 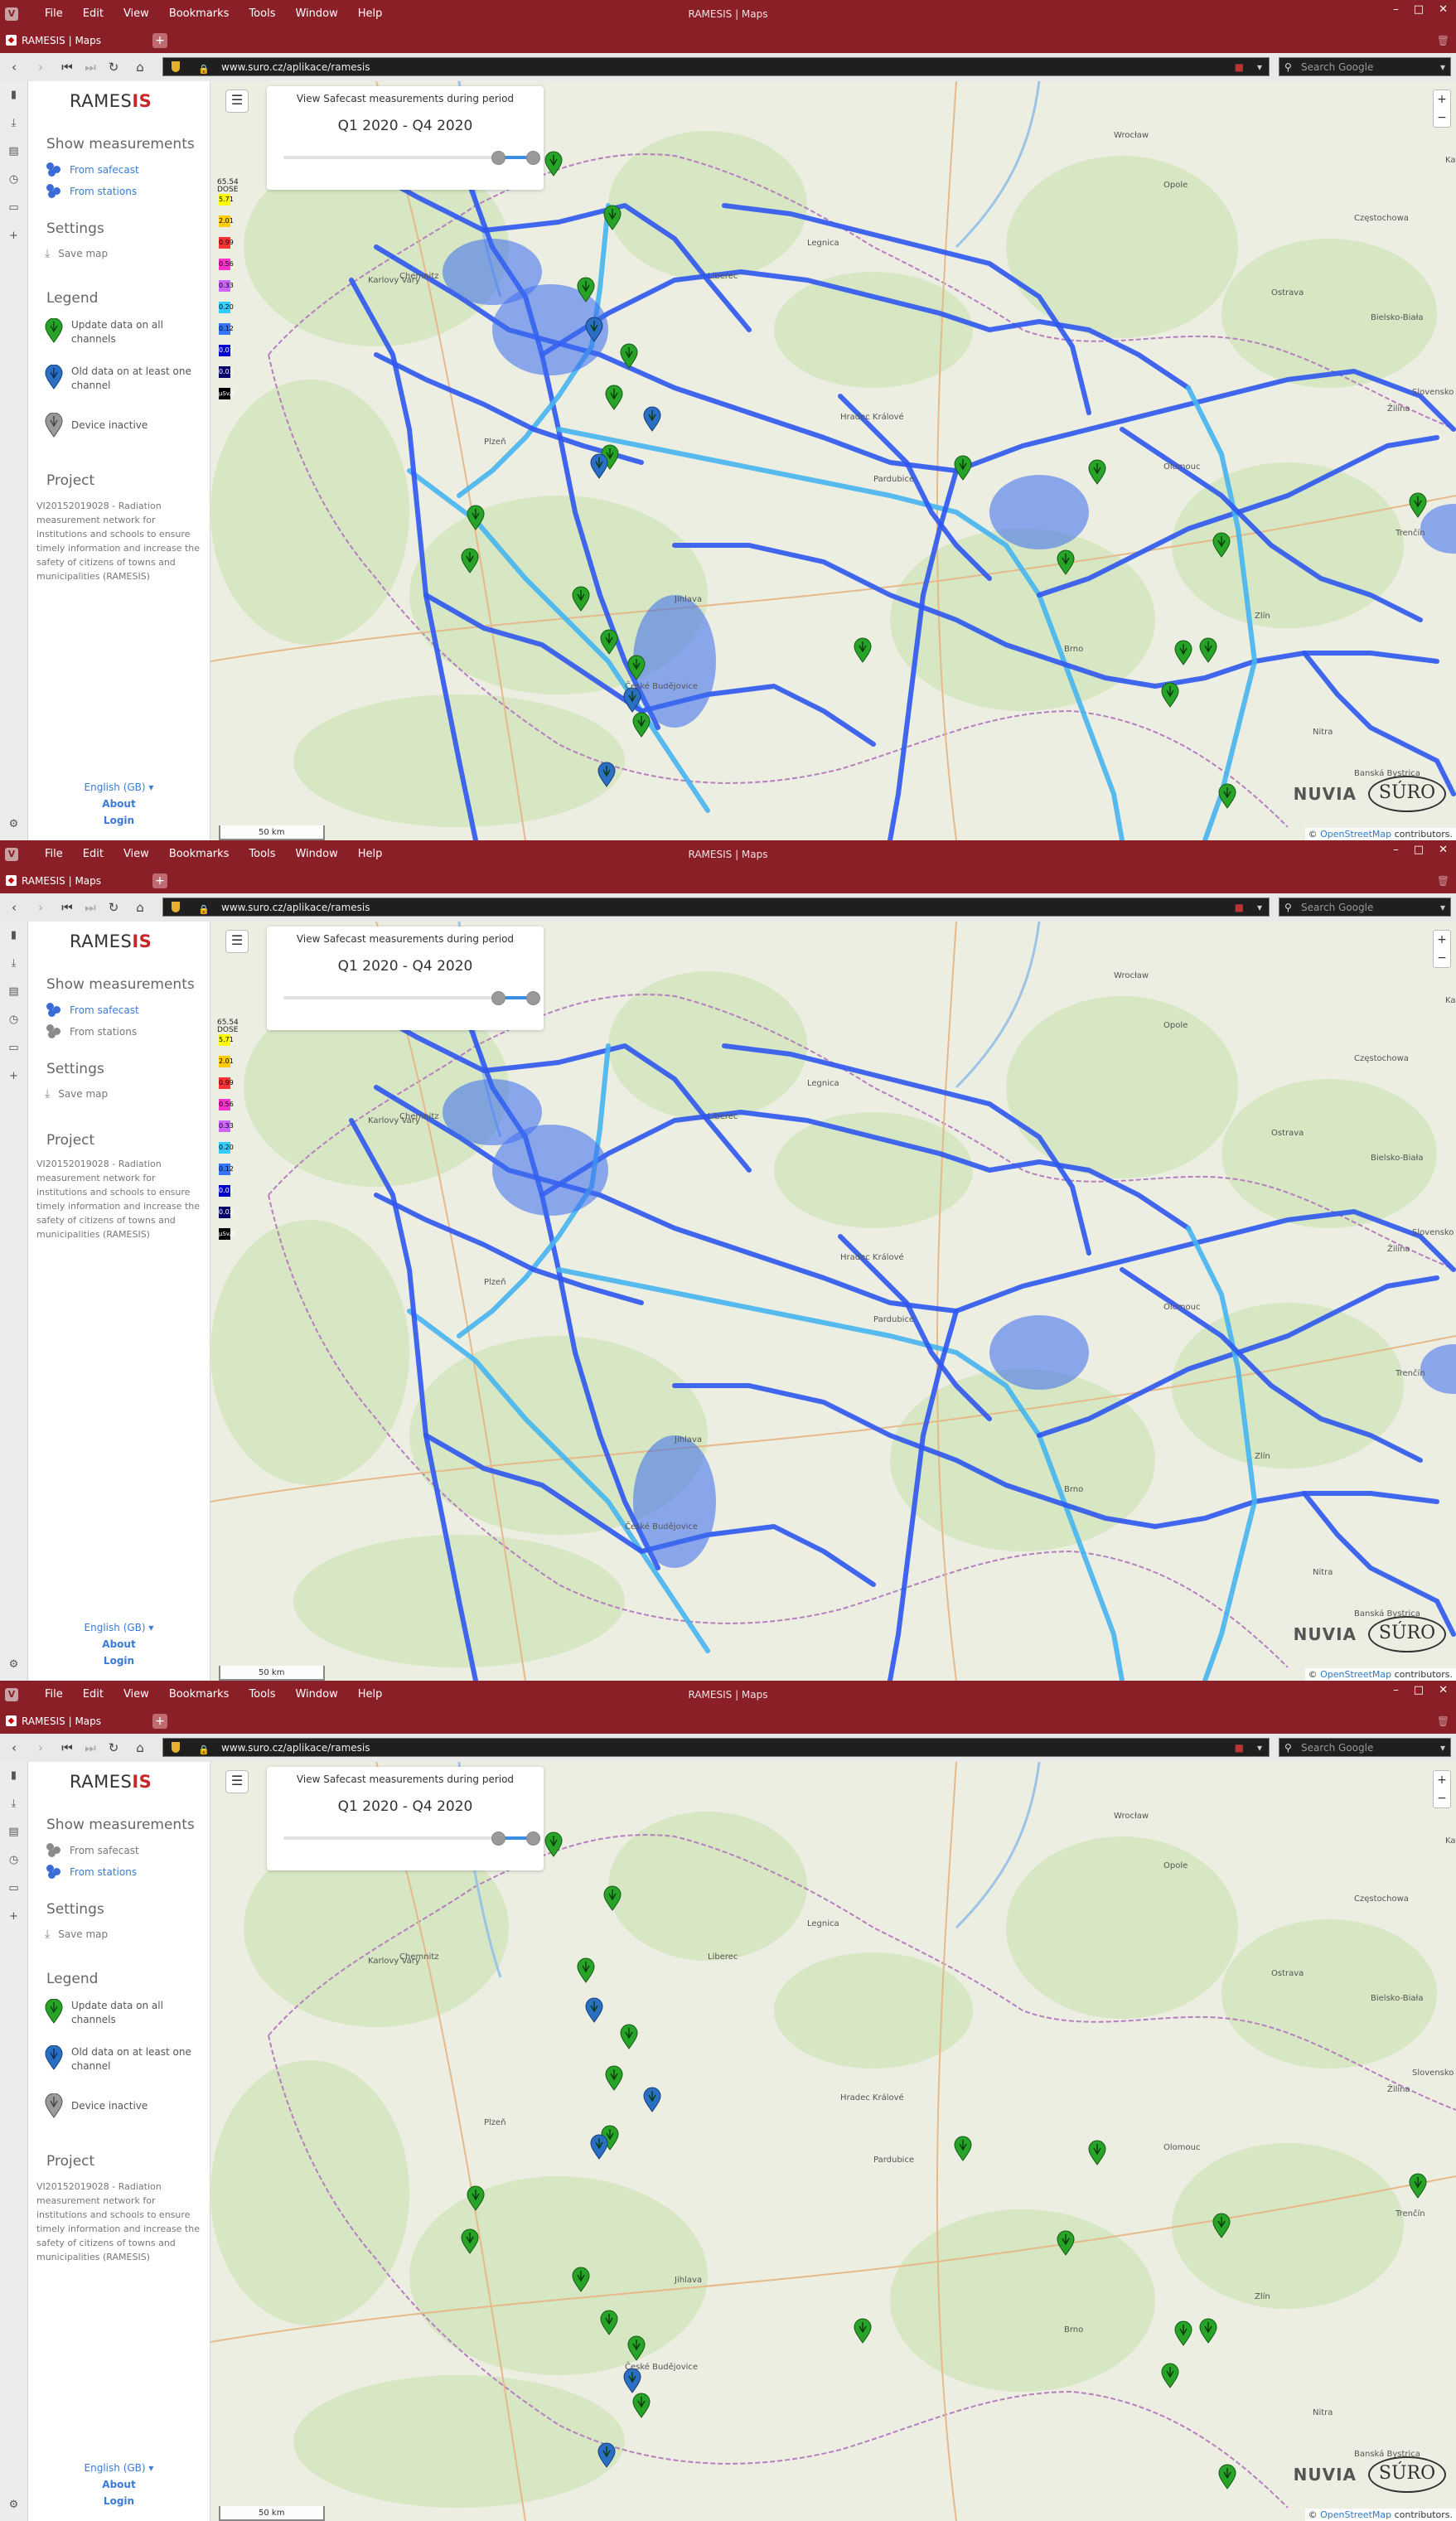 What do you see at coordinates (13, 95) in the screenshot?
I see `bookmarks-panel-icon: ▮` at bounding box center [13, 95].